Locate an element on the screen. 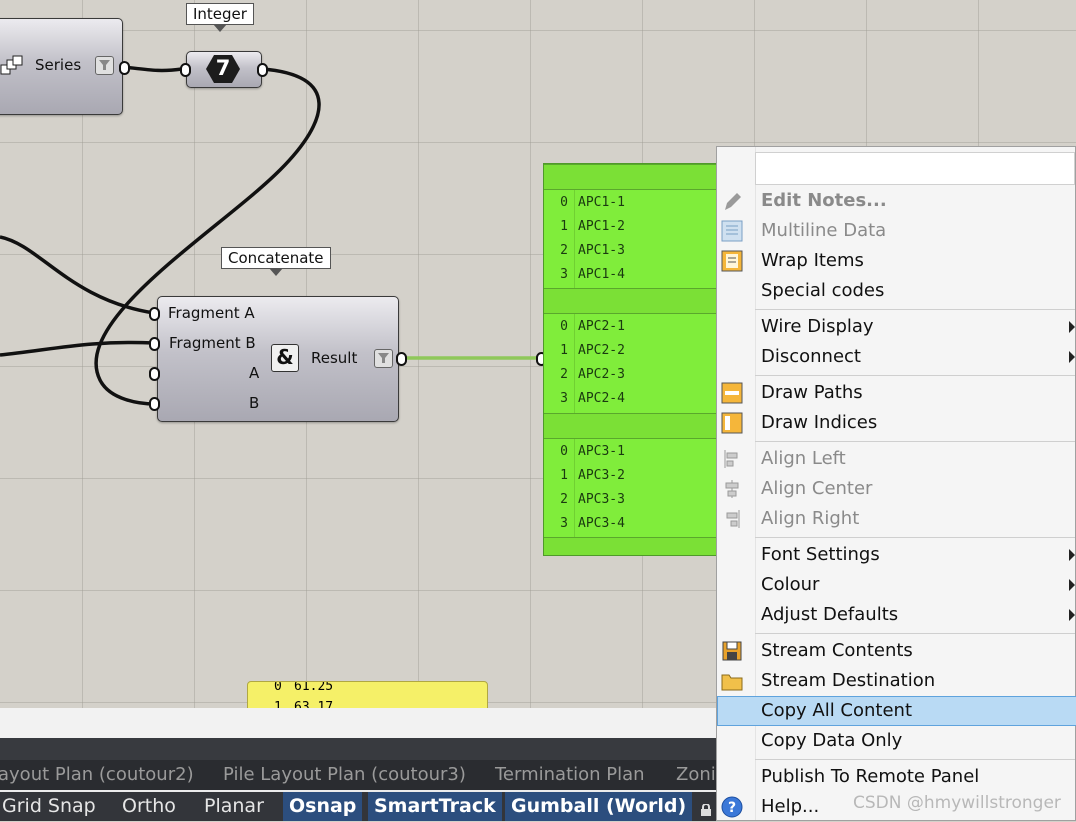 Image resolution: width=1076 pixels, height=822 pixels. panel-row: 1 APC2-2 is located at coordinates (592, 350).